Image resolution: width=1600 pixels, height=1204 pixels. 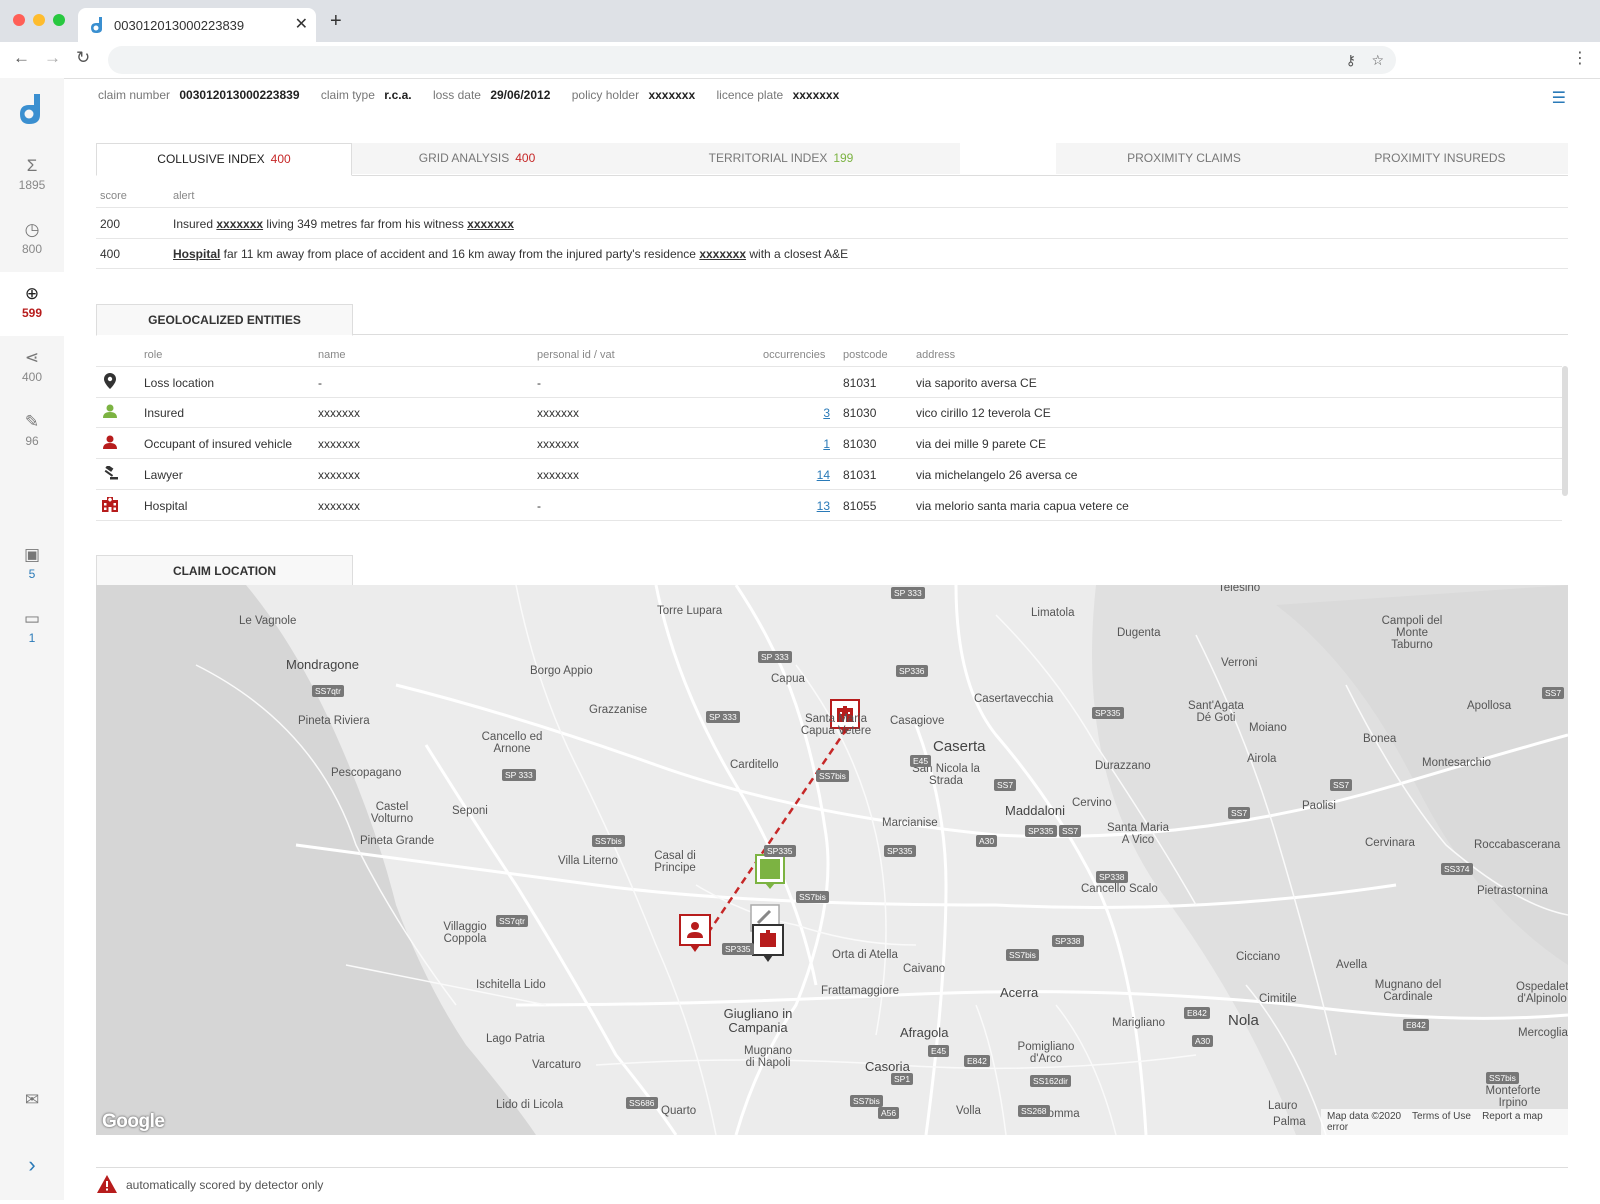 I want to click on map-place-label: Bonea, so click(x=1380, y=739).